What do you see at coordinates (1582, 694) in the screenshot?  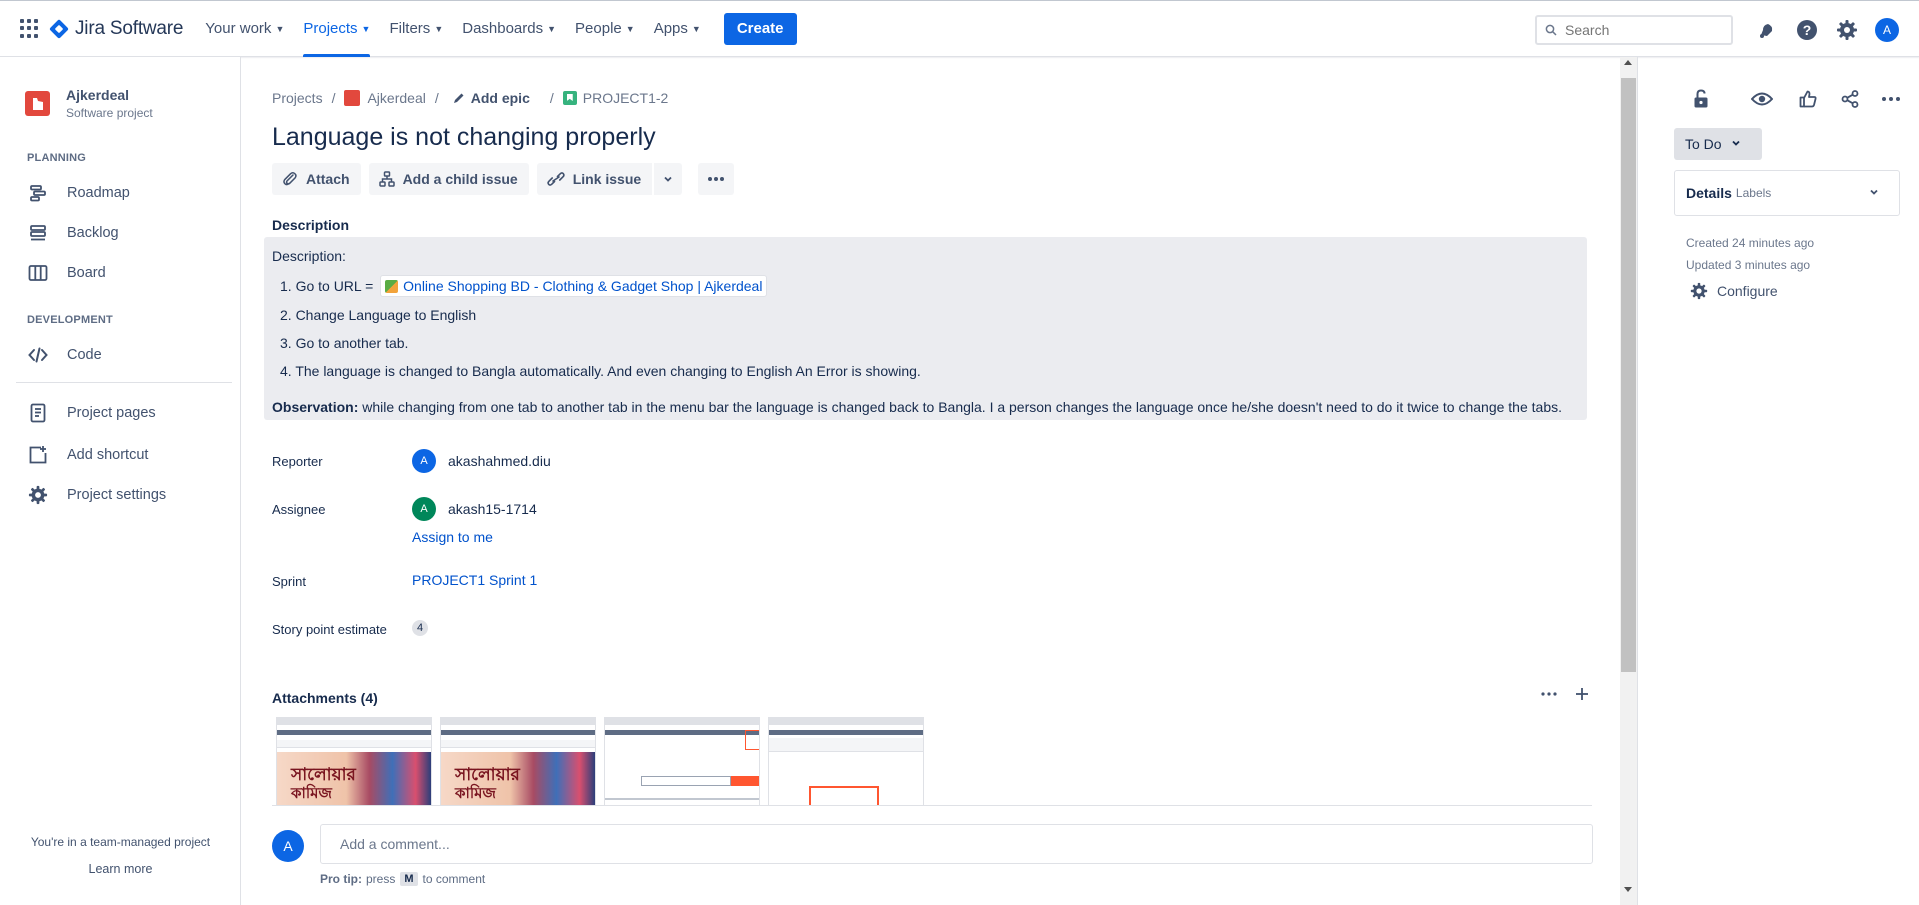 I see `add-icon` at bounding box center [1582, 694].